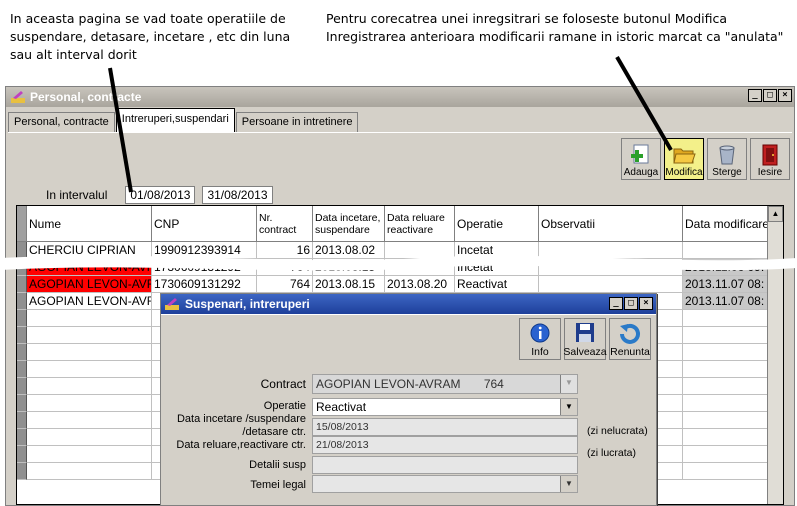  I want to click on column-header-data-reluare: Data reluare reactivare, so click(420, 224).